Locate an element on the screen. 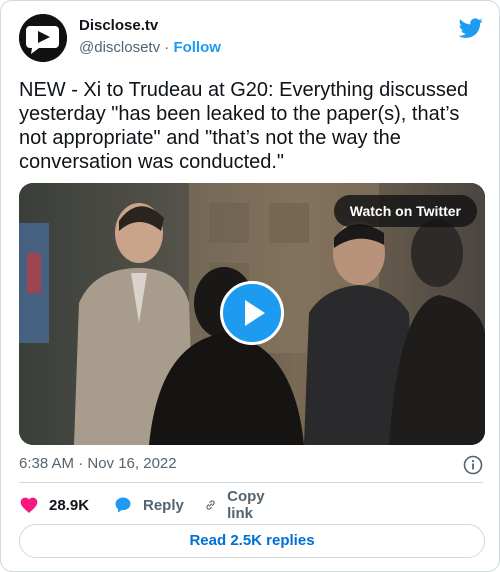  reply-label: Reply is located at coordinates (163, 505).